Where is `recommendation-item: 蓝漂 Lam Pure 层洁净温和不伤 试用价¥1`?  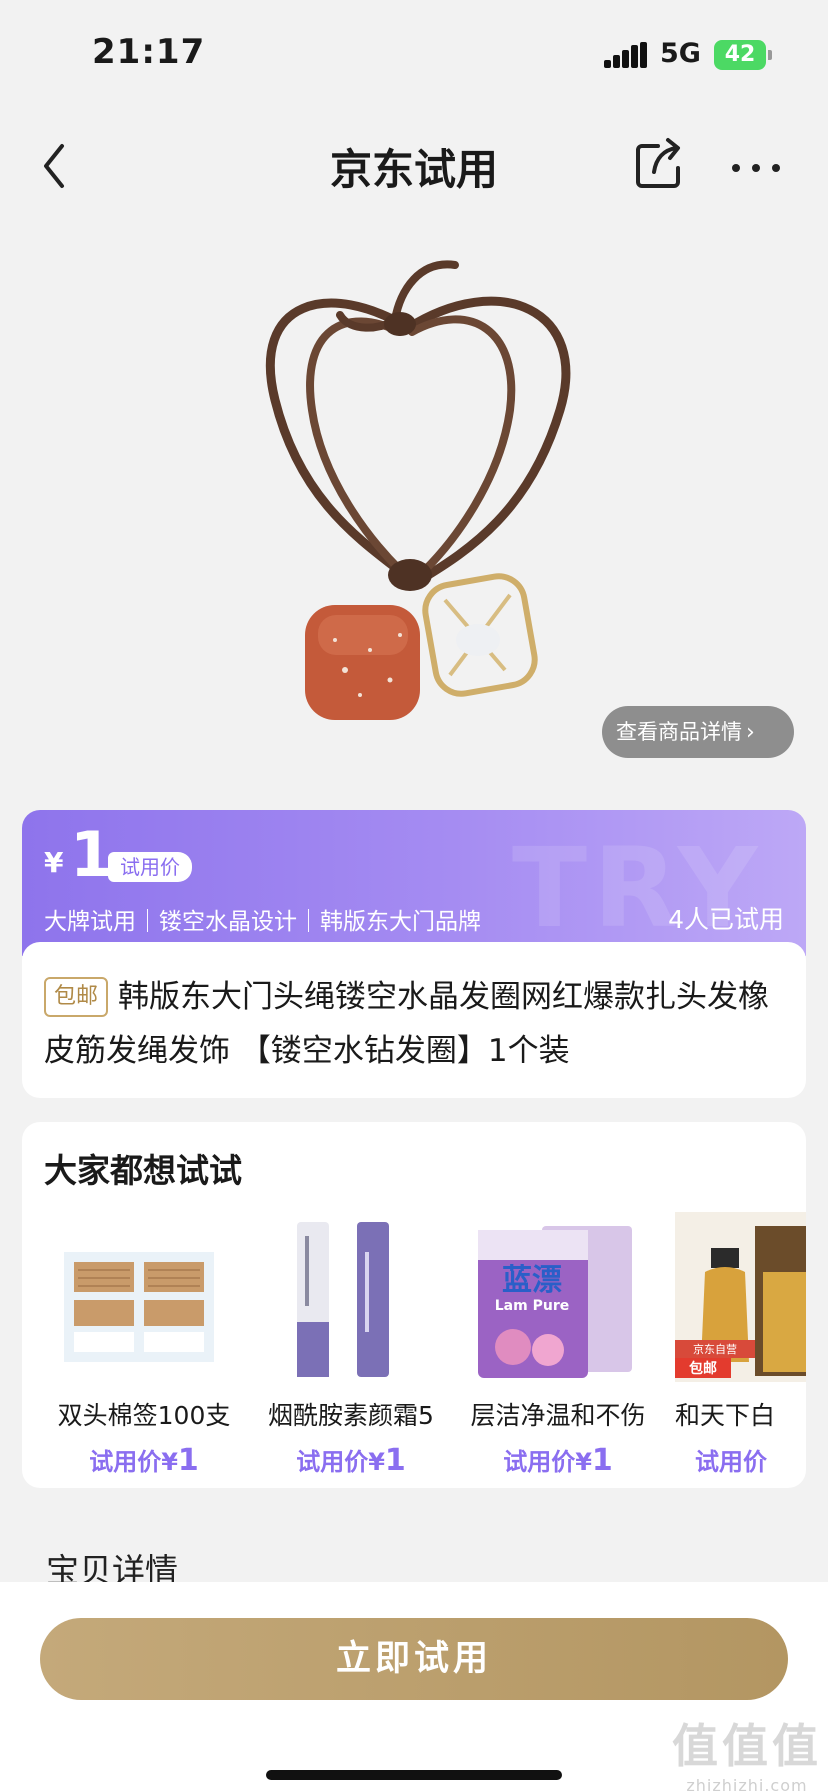 recommendation-item: 蓝漂 Lam Pure 层洁净温和不伤 试用价¥1 is located at coordinates (553, 1344).